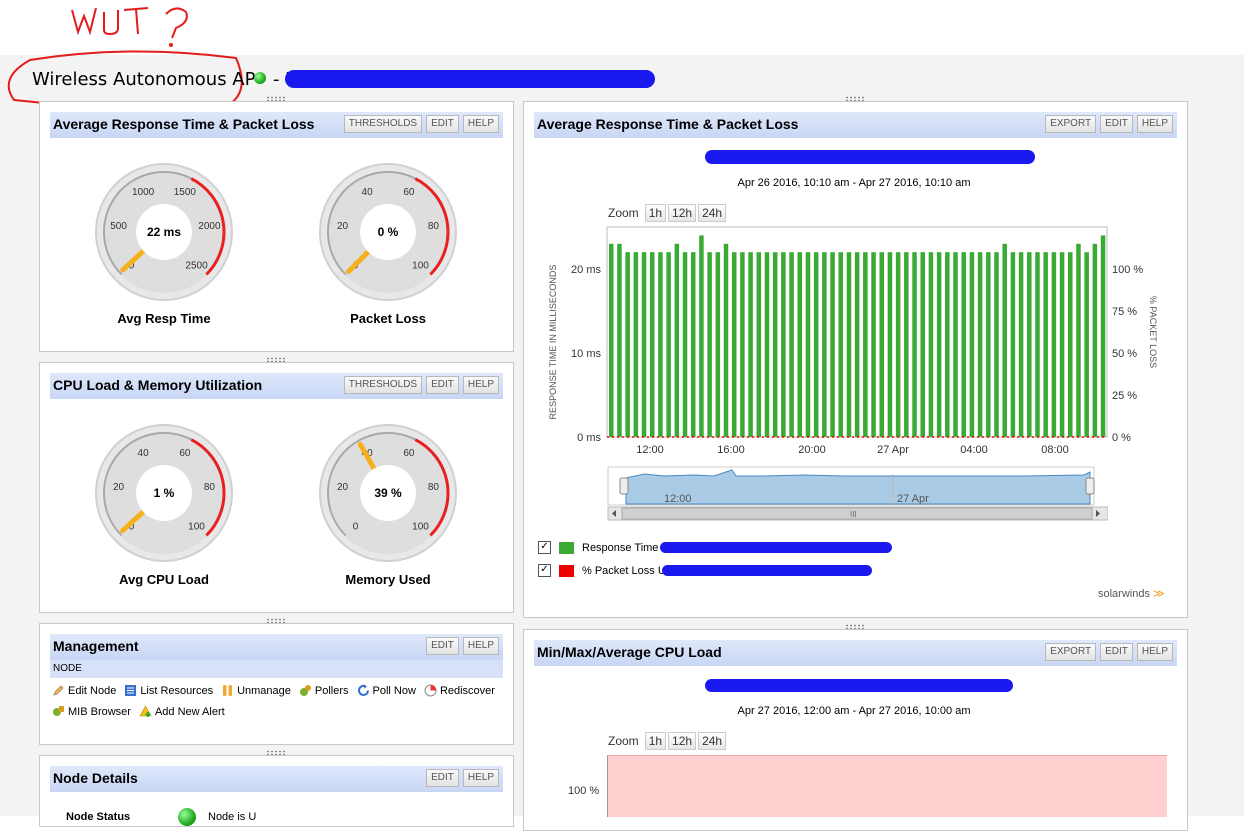 Image resolution: width=1244 pixels, height=831 pixels. Describe the element at coordinates (624, 486) in the screenshot. I see `navigator-left-handle` at that location.